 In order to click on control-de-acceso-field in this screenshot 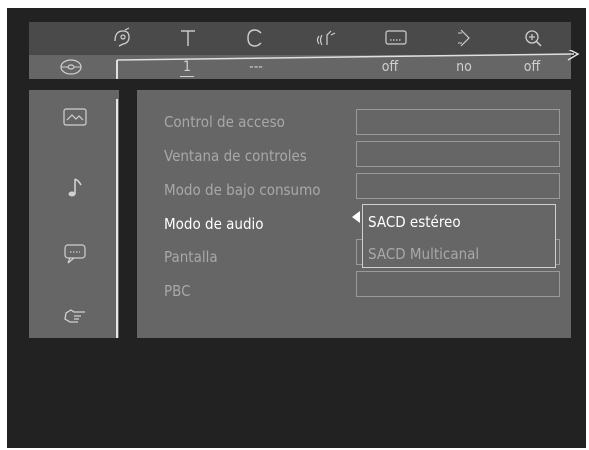, I will do `click(458, 122)`.